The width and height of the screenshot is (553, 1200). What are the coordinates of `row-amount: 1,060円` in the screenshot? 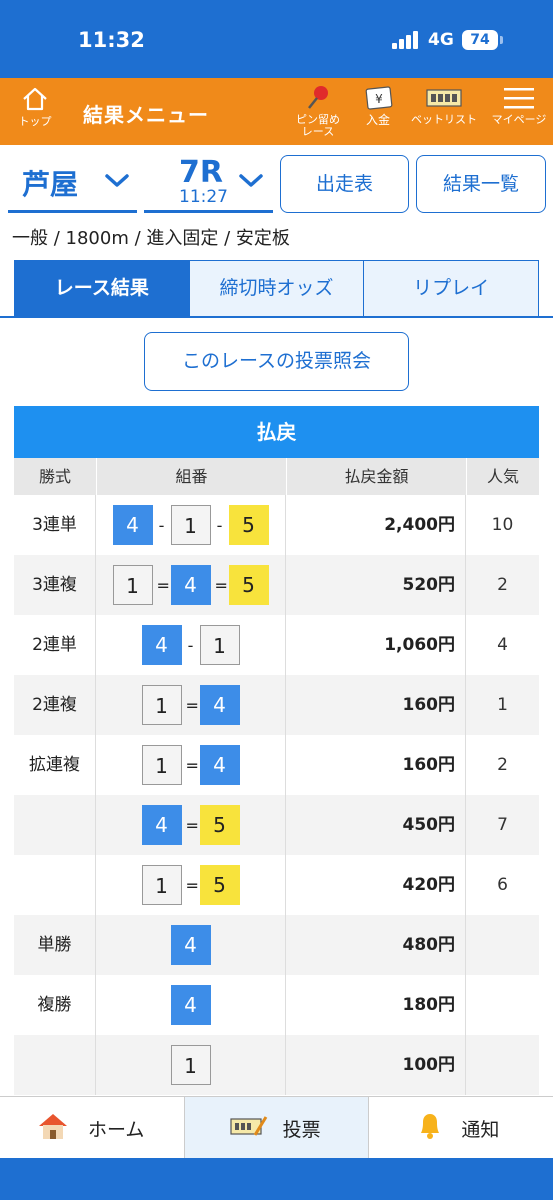 It's located at (376, 645).